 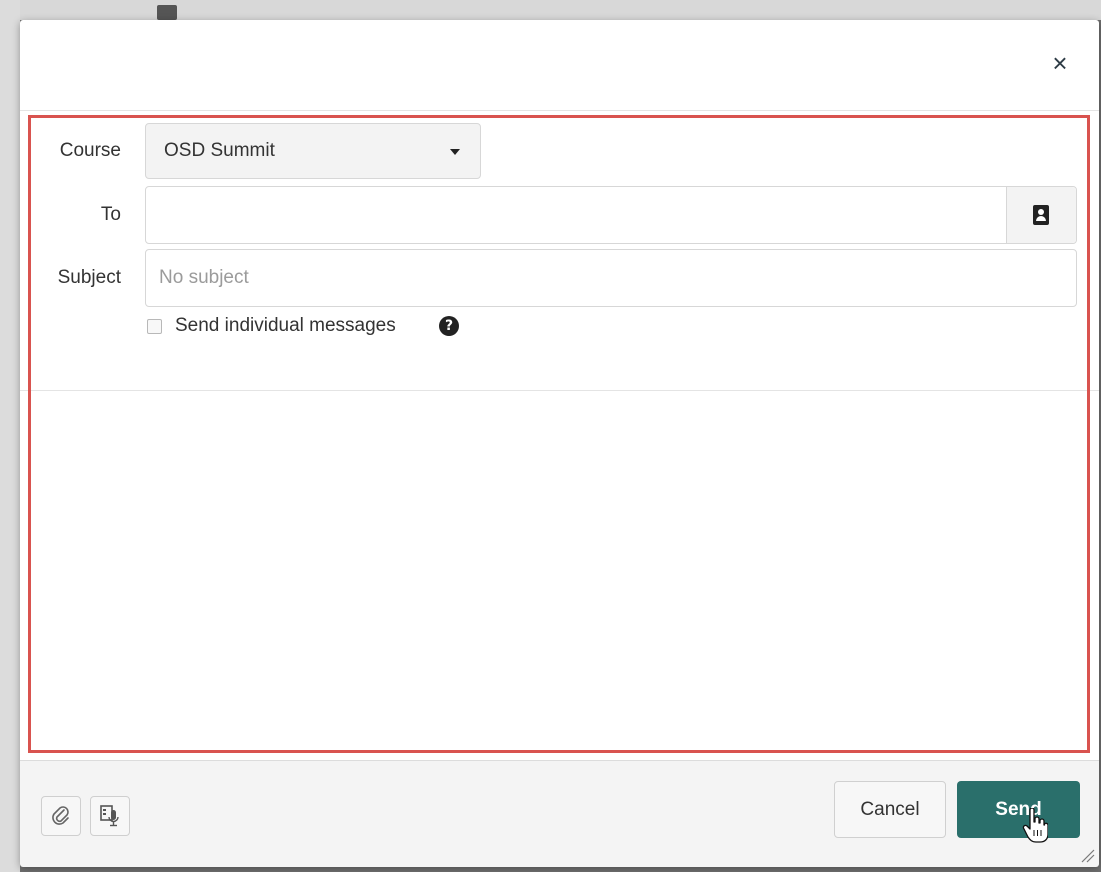 What do you see at coordinates (559, 65) in the screenshot?
I see `dialog-header: ×` at bounding box center [559, 65].